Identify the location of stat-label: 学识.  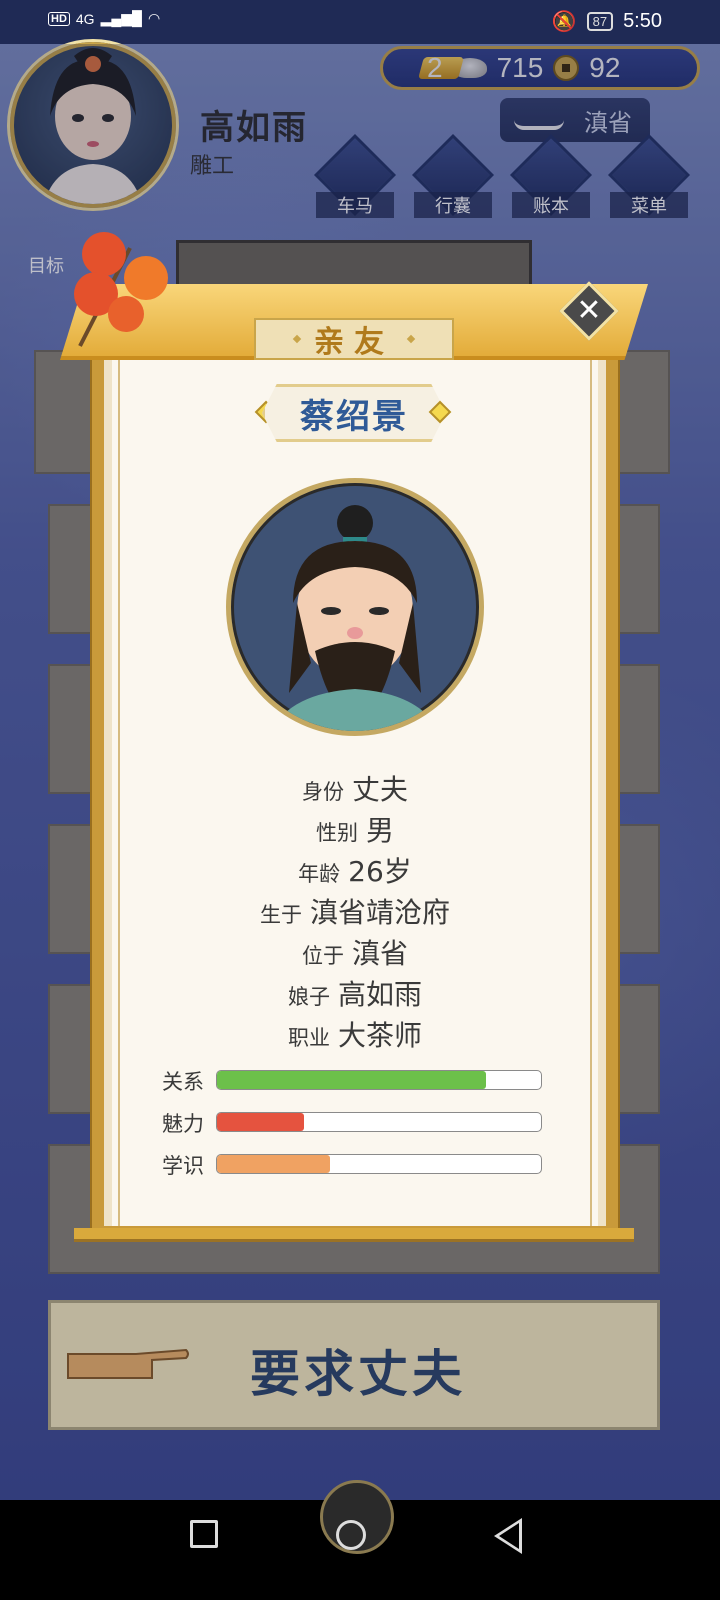
(183, 1166).